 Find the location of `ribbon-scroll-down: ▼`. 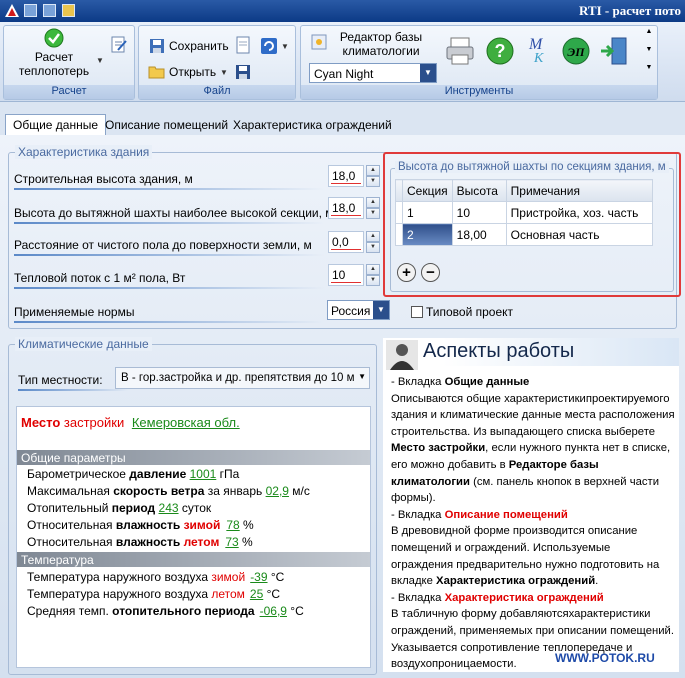

ribbon-scroll-down: ▼ is located at coordinates (649, 55).